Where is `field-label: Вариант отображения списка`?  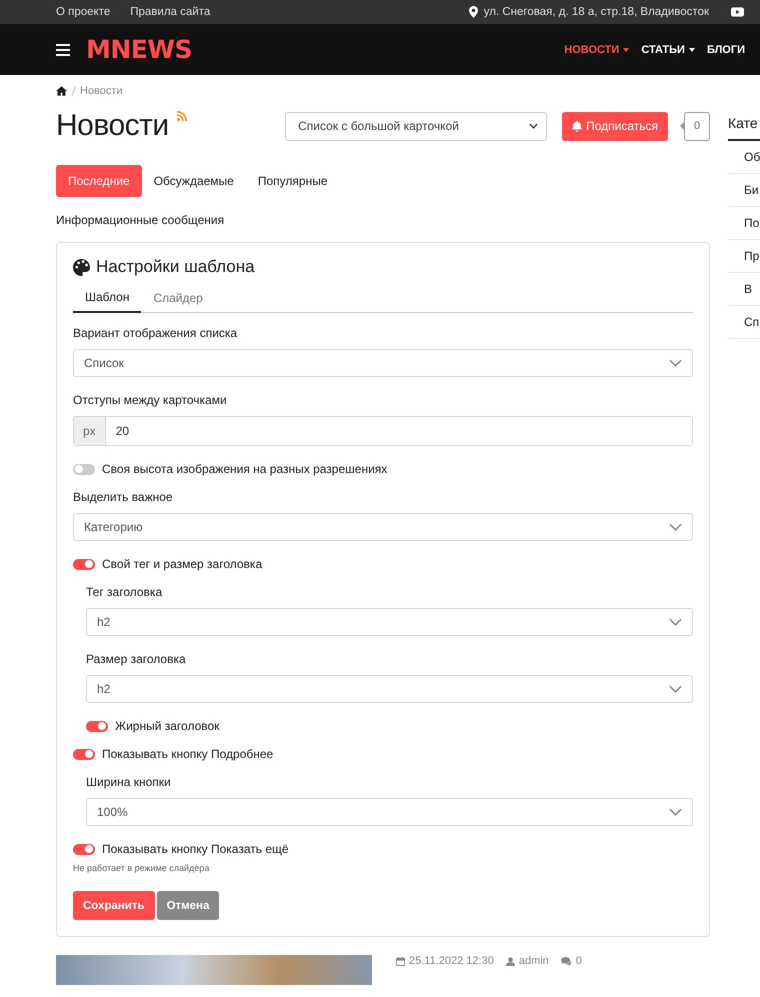 field-label: Вариант отображения списка is located at coordinates (155, 333).